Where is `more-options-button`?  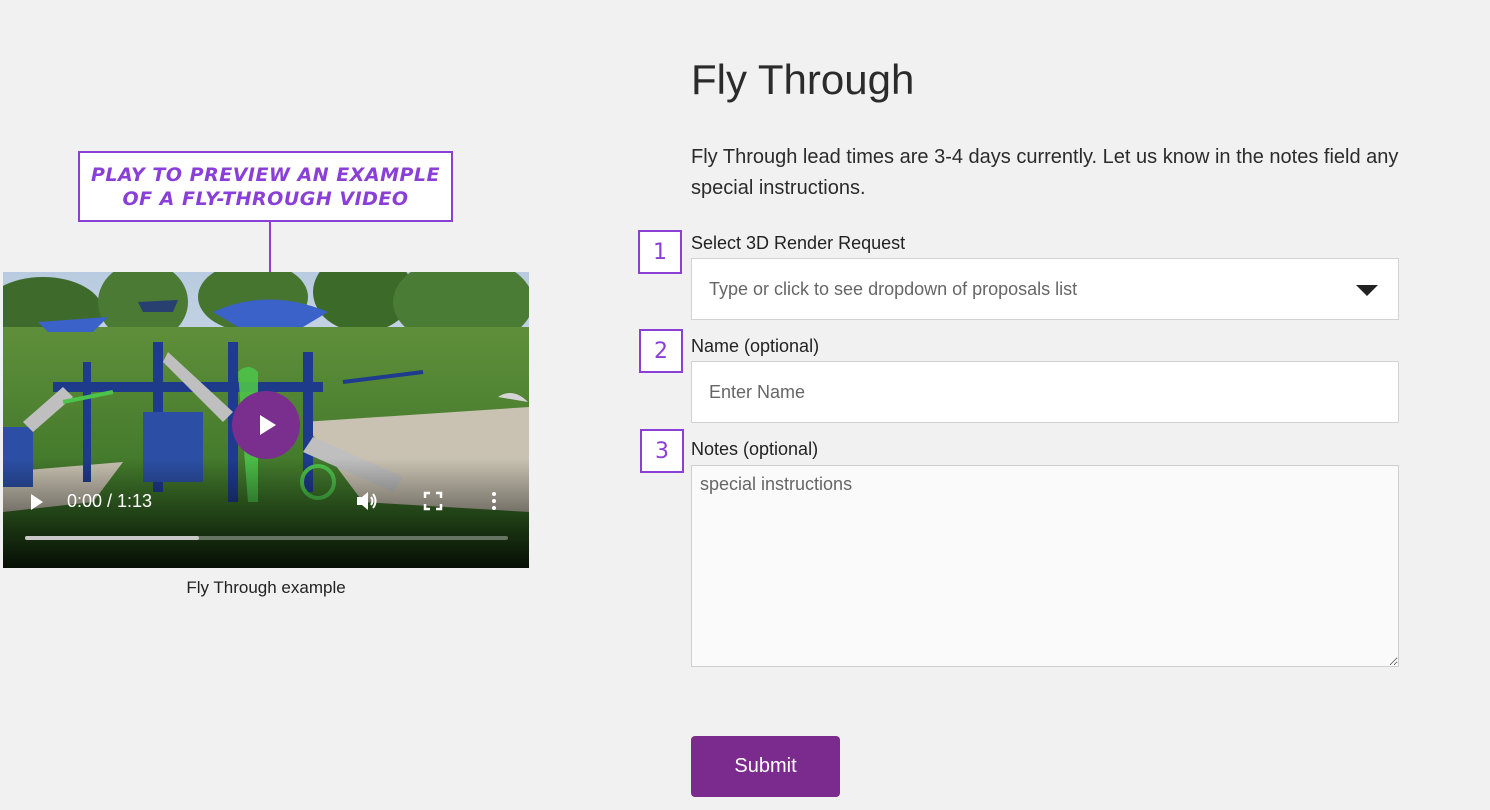
more-options-button is located at coordinates (494, 503).